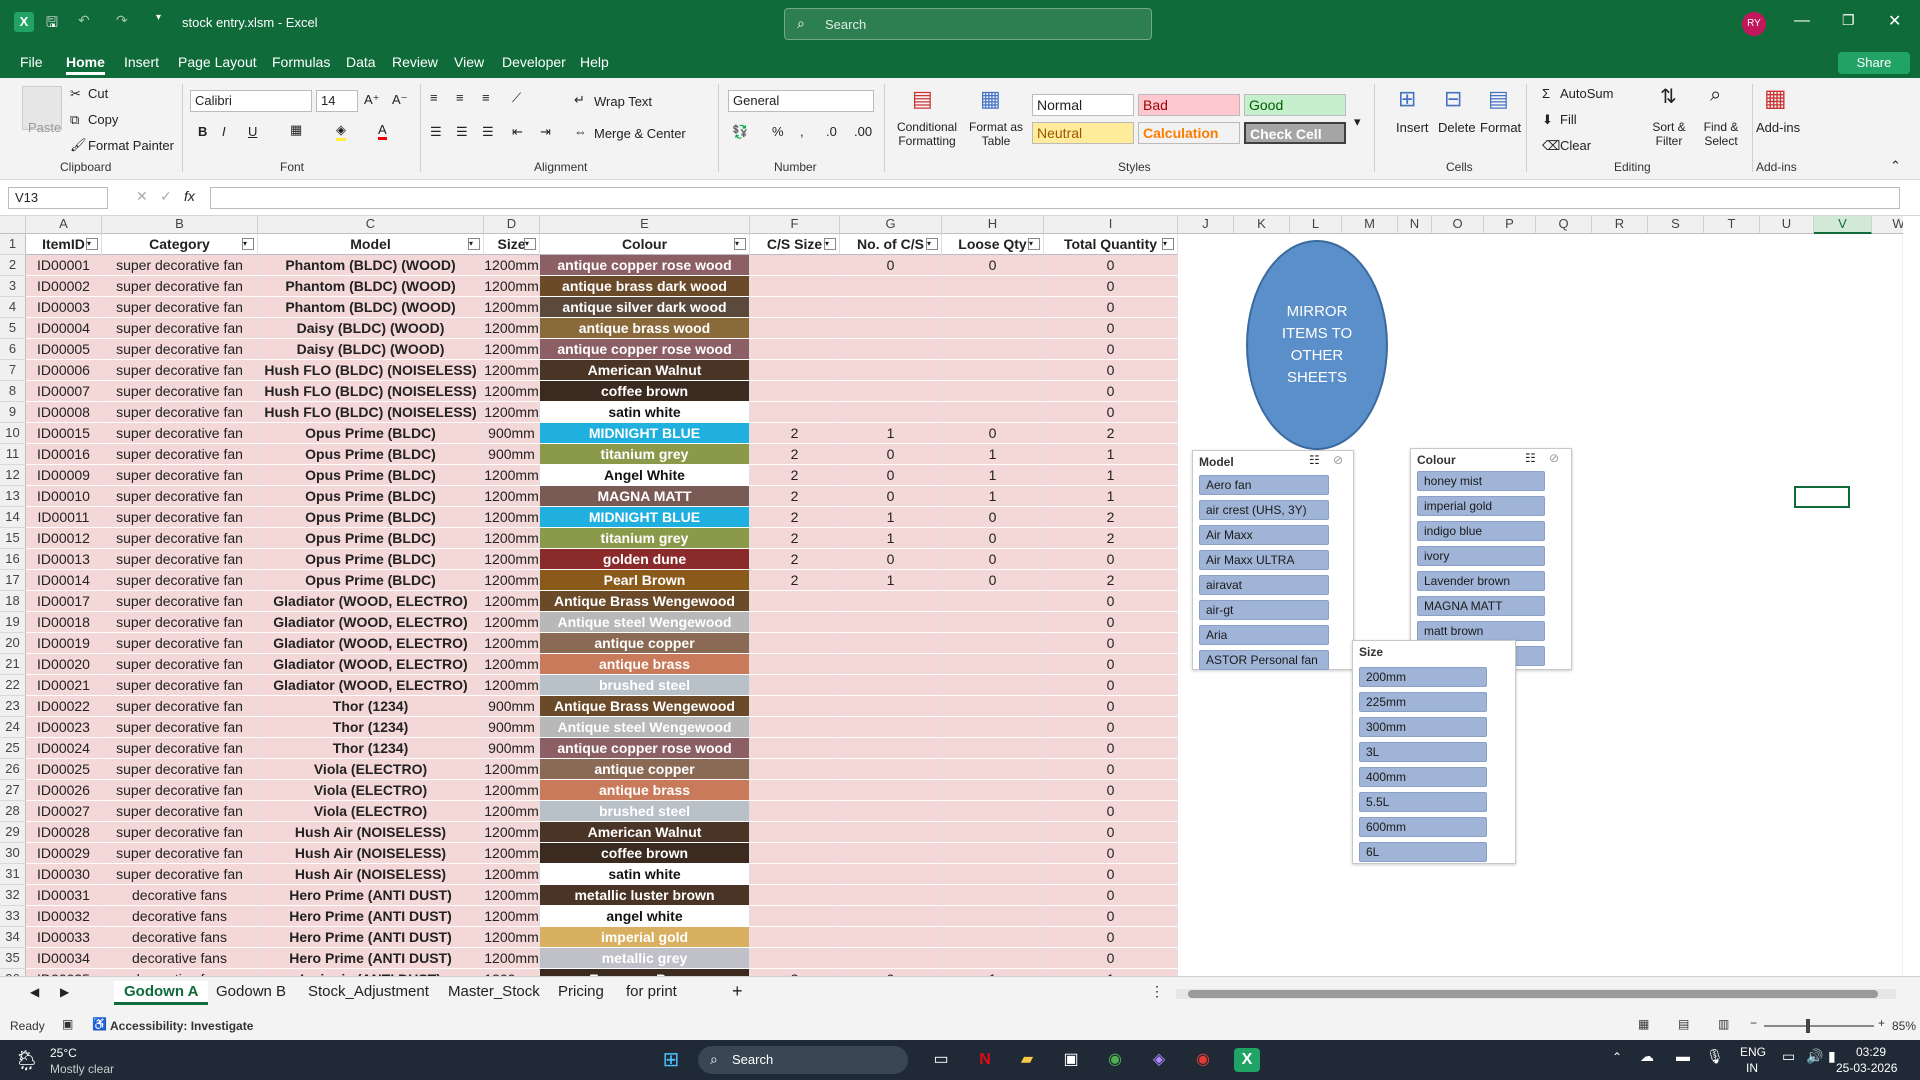 Image resolution: width=1920 pixels, height=1080 pixels. What do you see at coordinates (645, 832) in the screenshot?
I see `table-cell-colour: American Walnut` at bounding box center [645, 832].